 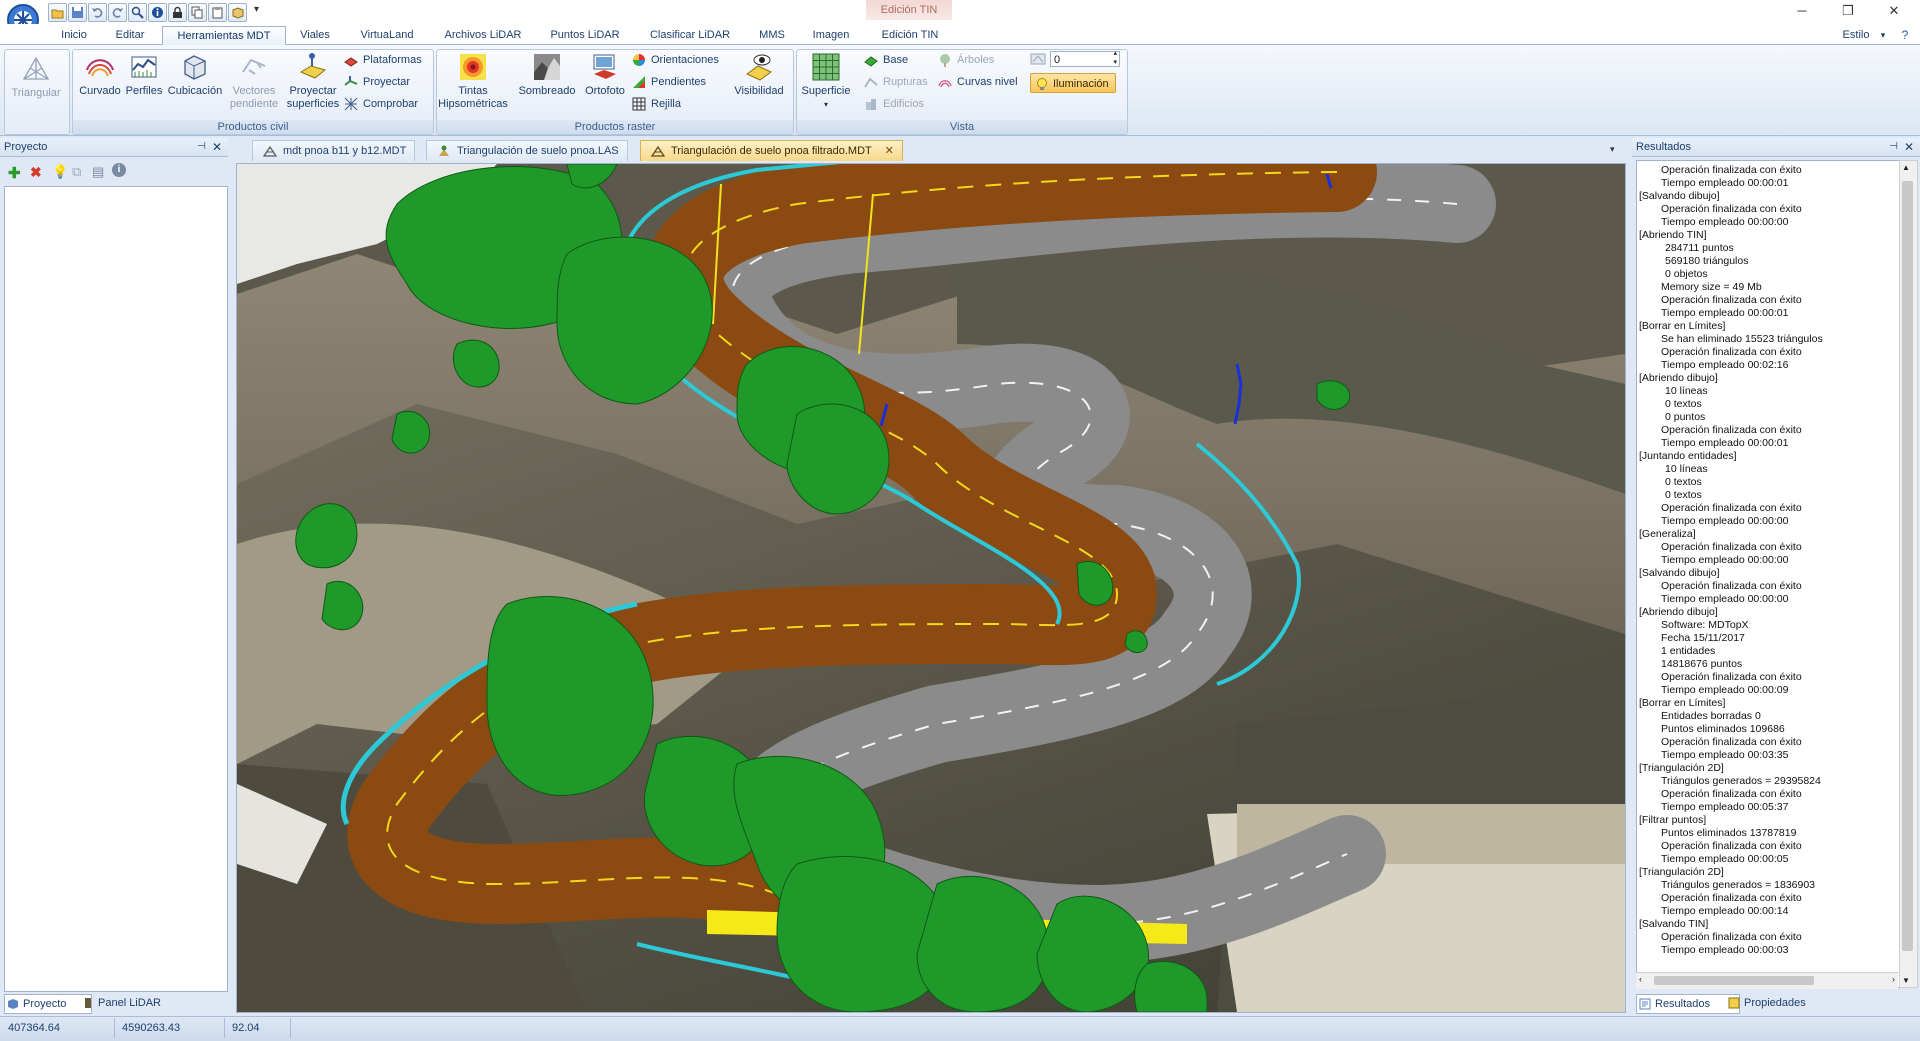 I want to click on redo-icon, so click(x=117, y=12).